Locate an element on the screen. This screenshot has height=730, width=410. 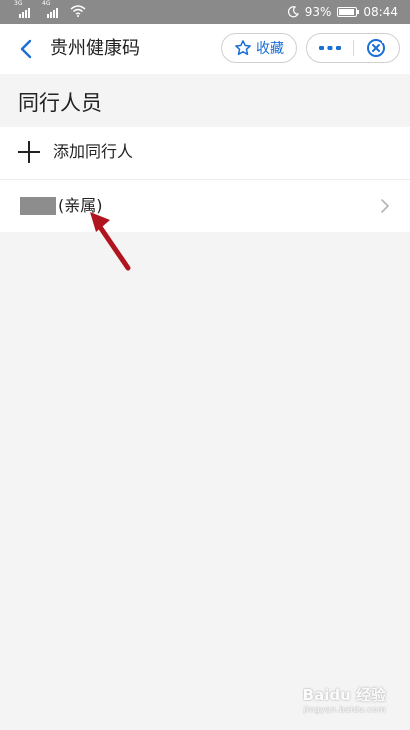
add-companion-label: 添加同行人 is located at coordinates (93, 151).